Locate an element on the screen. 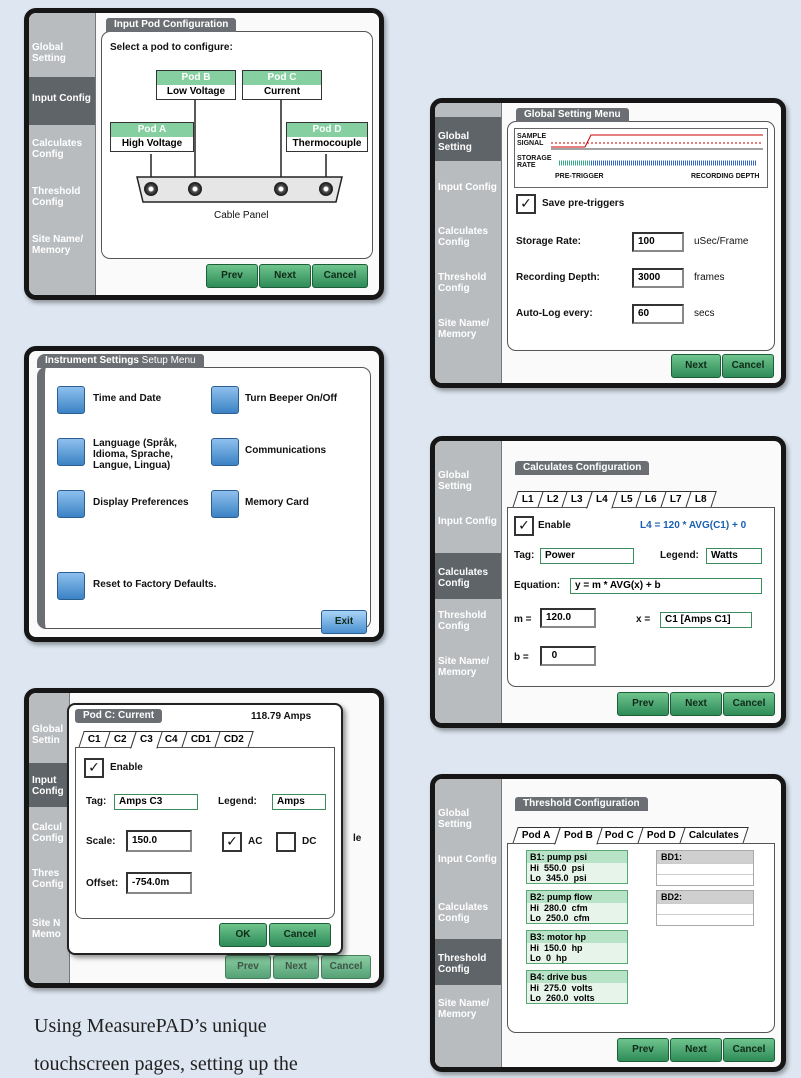 This screenshot has height=1078, width=801. offset-label: Offset: is located at coordinates (102, 883).